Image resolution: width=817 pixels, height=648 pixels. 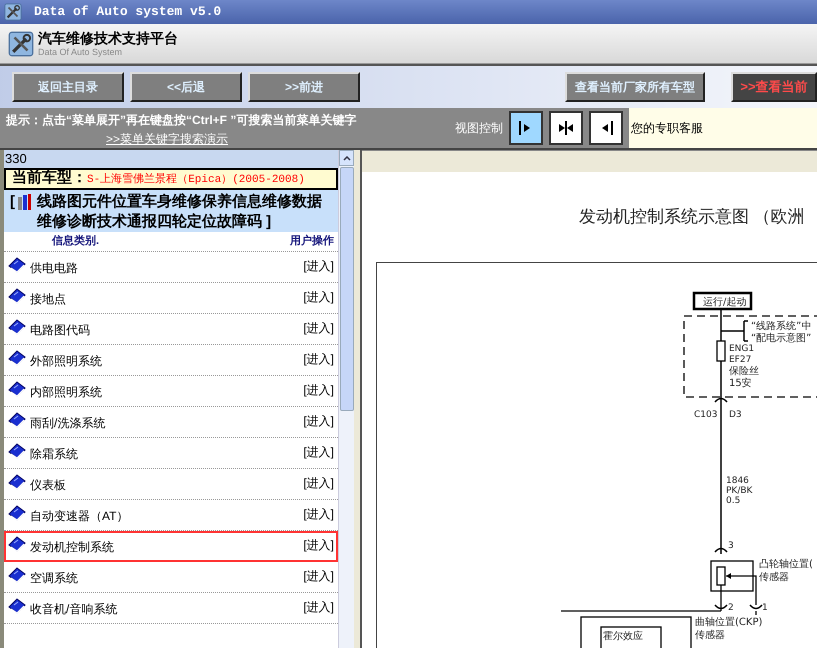 What do you see at coordinates (741, 349) in the screenshot?
I see `diagram-label: ENG1` at bounding box center [741, 349].